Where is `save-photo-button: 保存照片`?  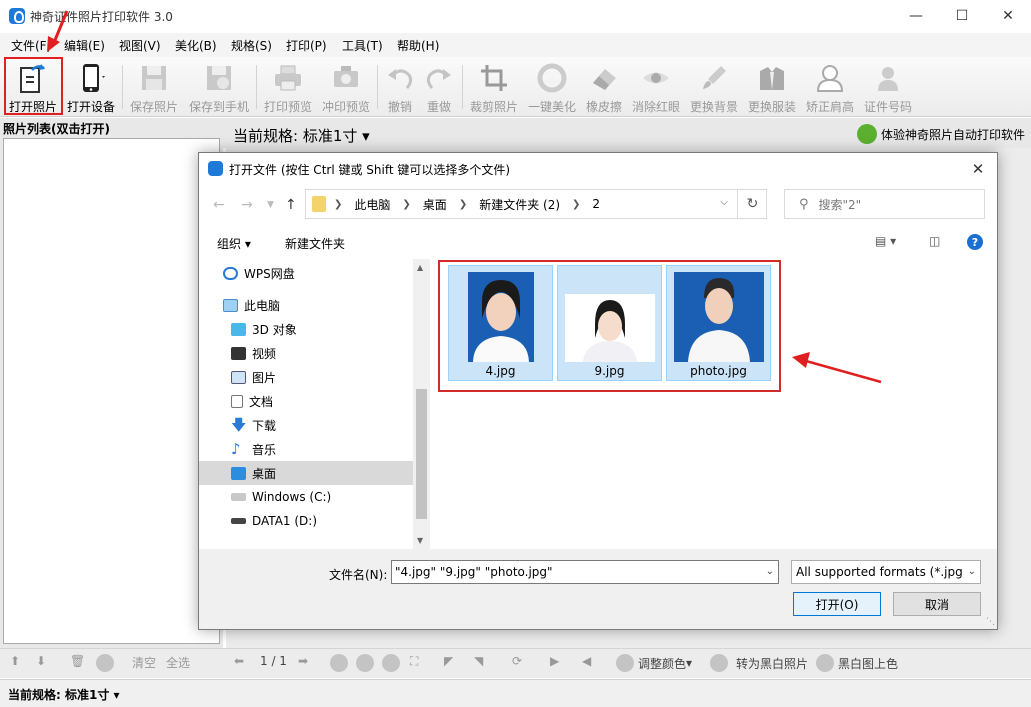
save-photo-button: 保存照片 is located at coordinates (154, 87).